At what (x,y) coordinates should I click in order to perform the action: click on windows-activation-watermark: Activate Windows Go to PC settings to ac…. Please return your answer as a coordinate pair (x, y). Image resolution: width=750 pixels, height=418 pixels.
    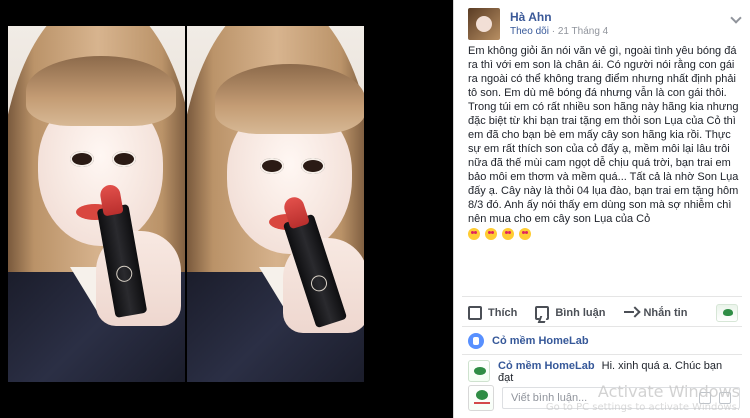
    Looking at the image, I should click on (643, 400).